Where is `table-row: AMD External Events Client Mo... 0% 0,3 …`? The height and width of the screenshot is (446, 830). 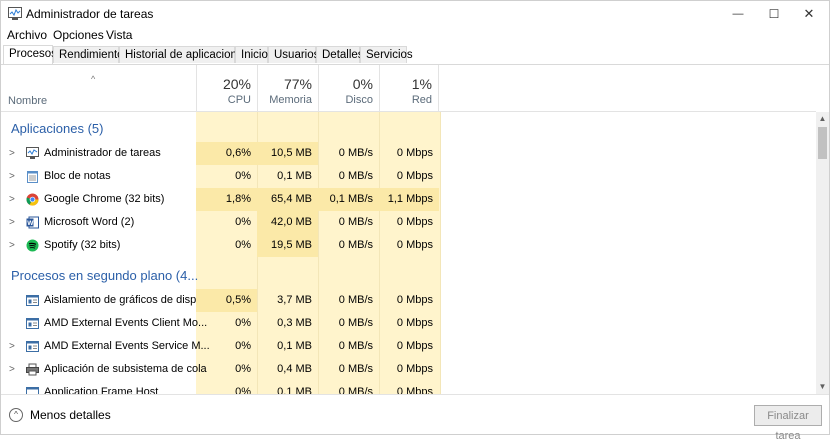
table-row: AMD External Events Client Mo... 0% 0,3 … is located at coordinates (408, 323).